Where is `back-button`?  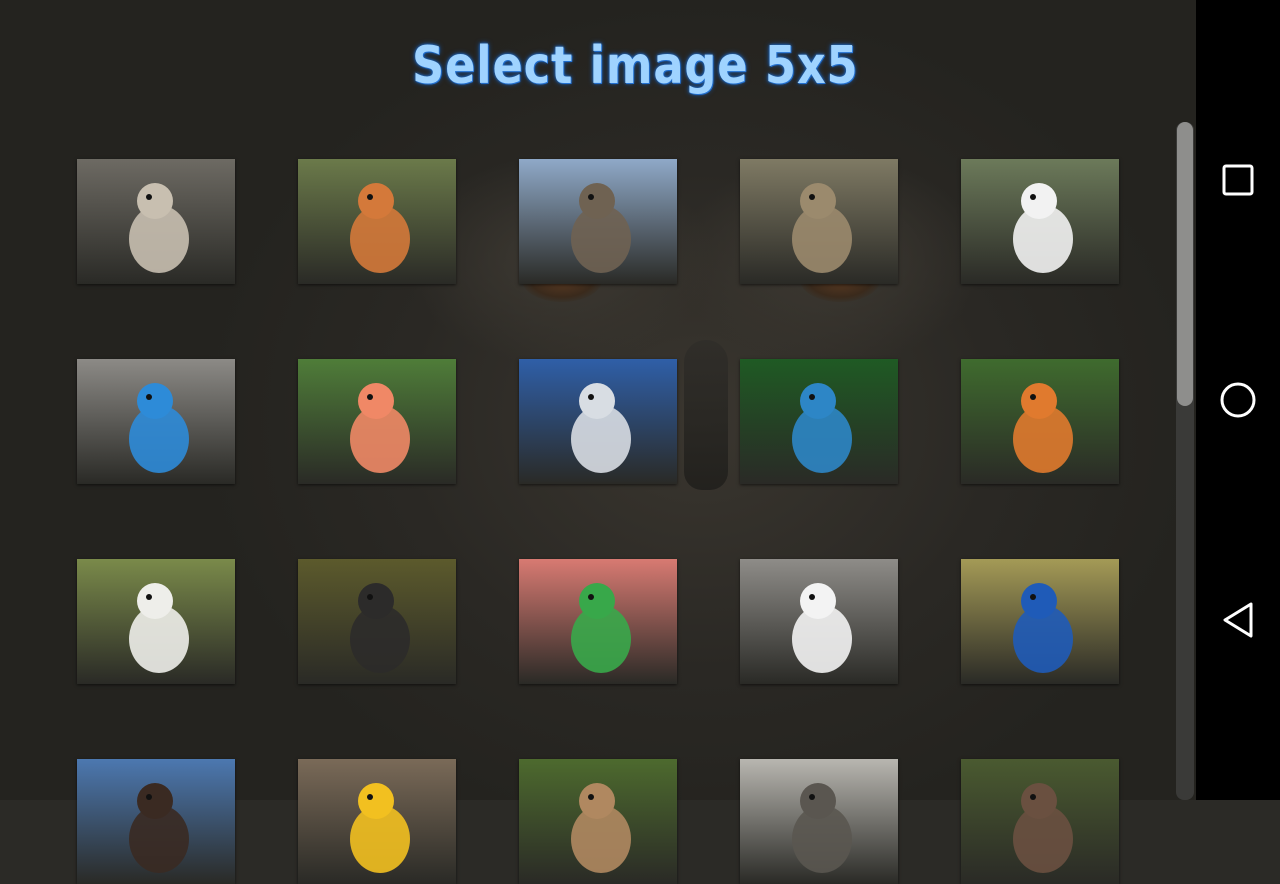 back-button is located at coordinates (1238, 620).